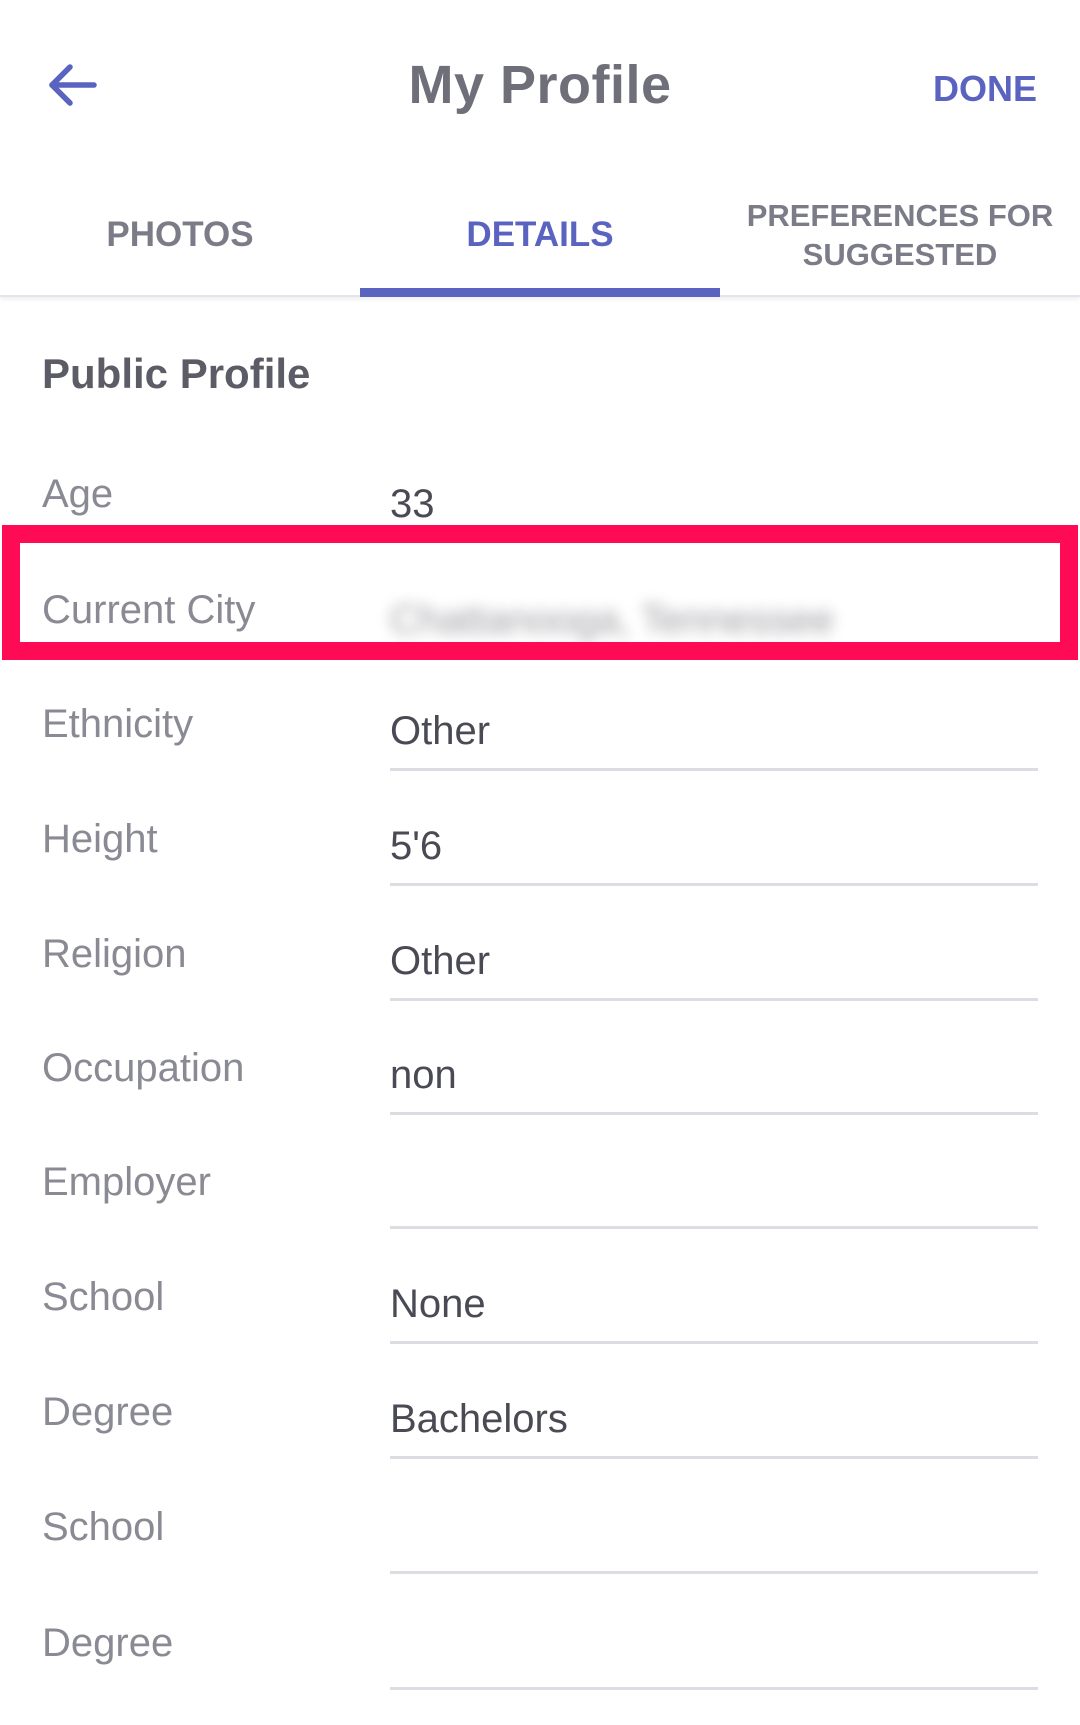 The image size is (1080, 1725). I want to click on religion-field: Other, so click(714, 964).